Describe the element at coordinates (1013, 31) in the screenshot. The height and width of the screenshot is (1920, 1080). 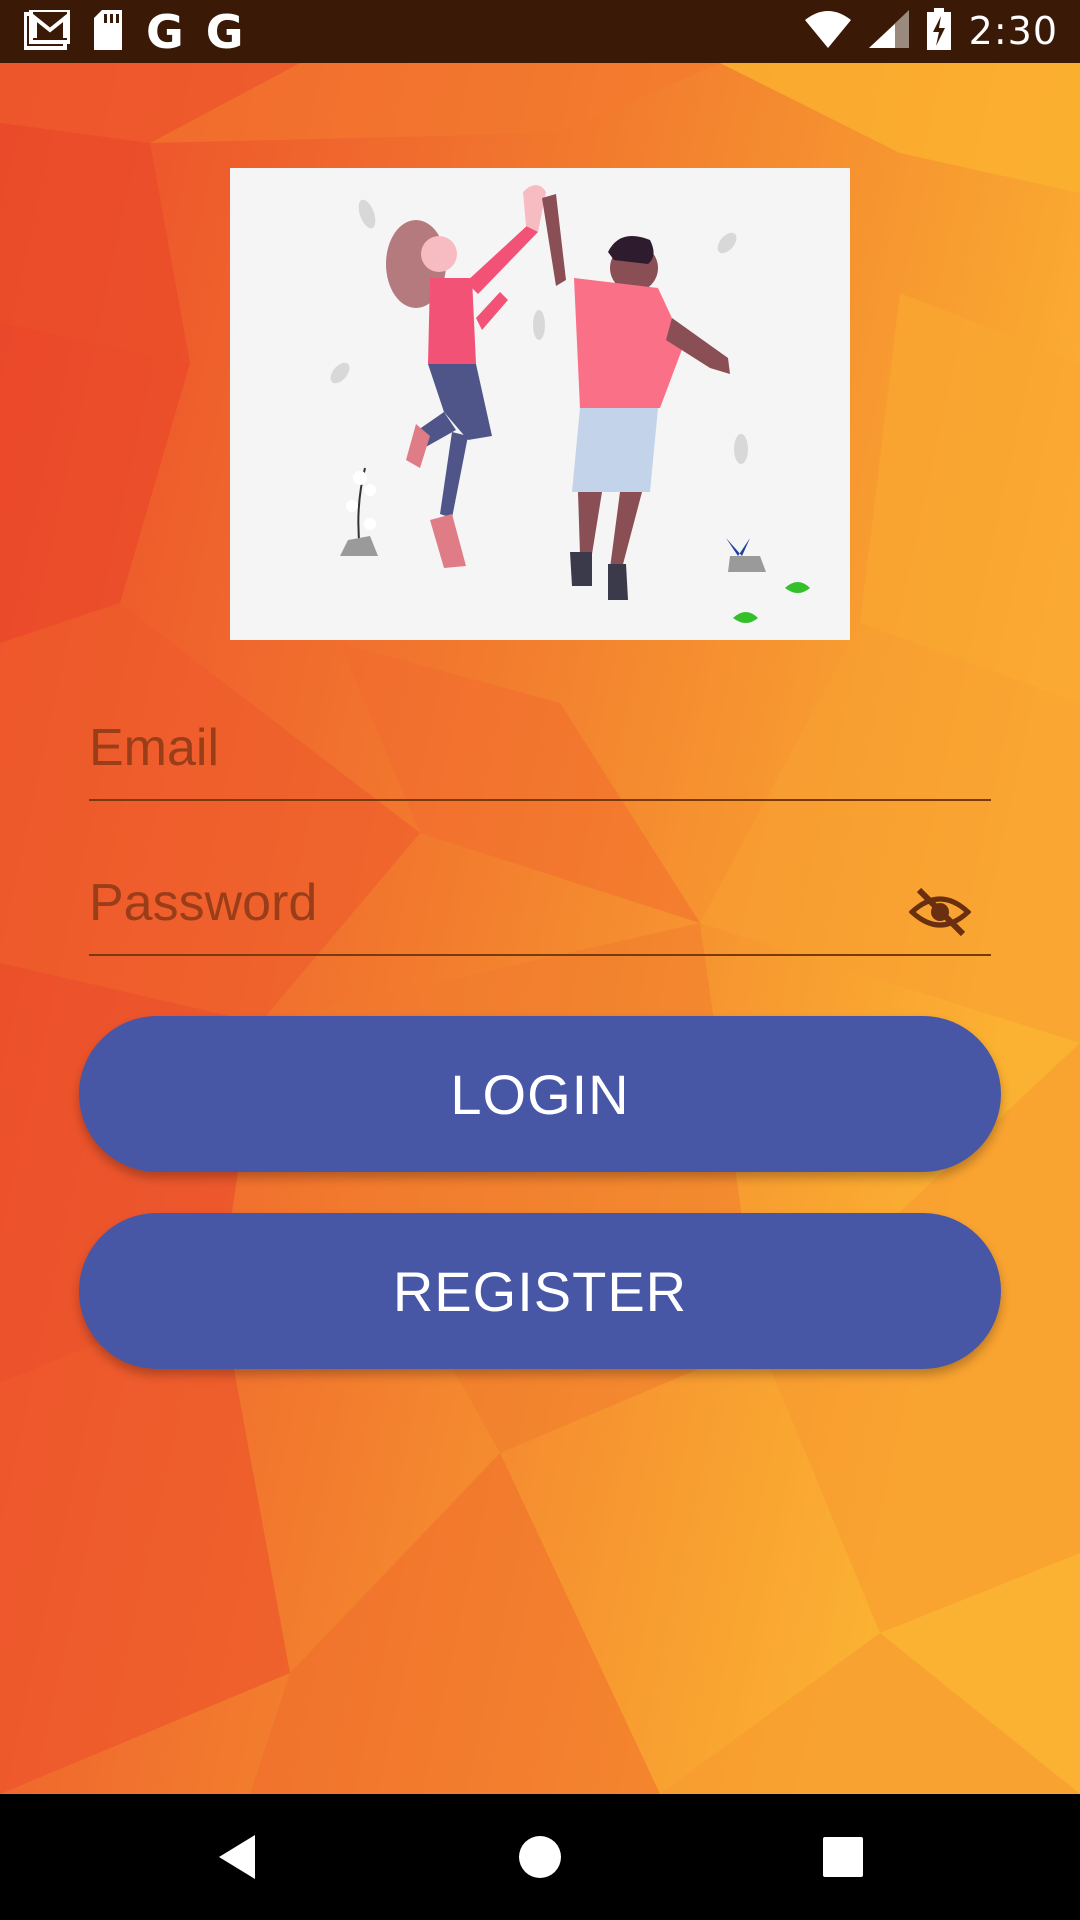
I see `status-time: 2:30` at that location.